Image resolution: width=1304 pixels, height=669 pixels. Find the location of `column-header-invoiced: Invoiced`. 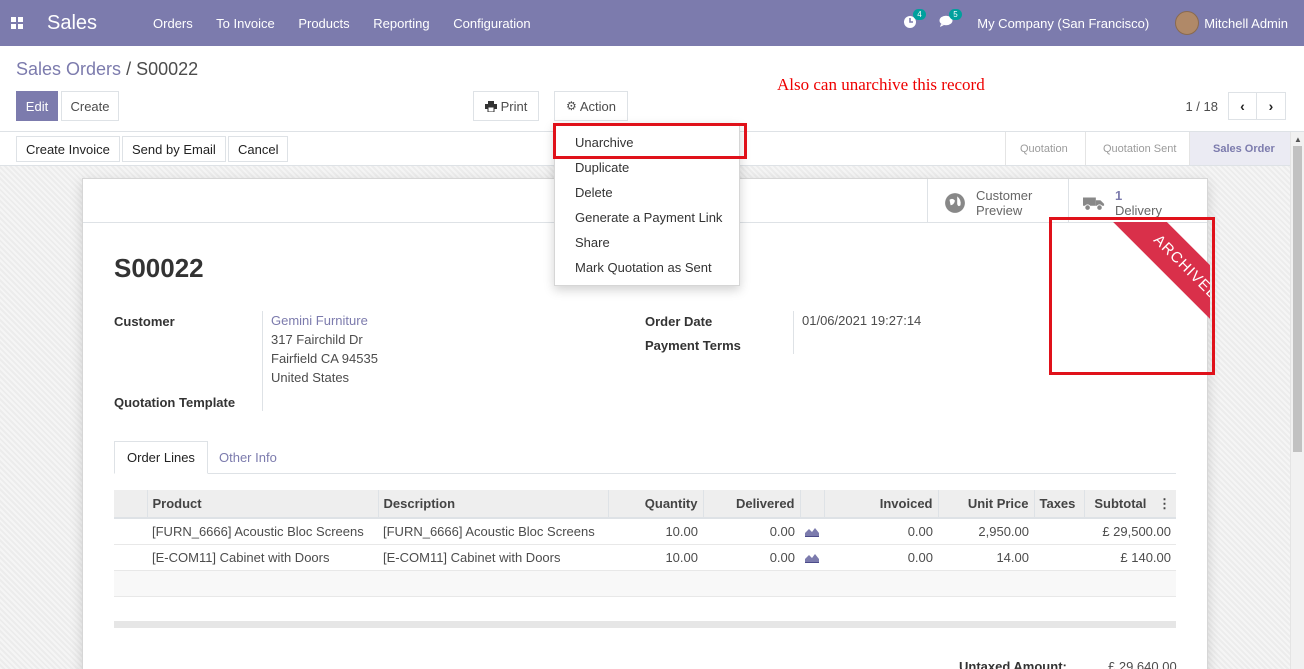

column-header-invoiced: Invoiced is located at coordinates (881, 504).